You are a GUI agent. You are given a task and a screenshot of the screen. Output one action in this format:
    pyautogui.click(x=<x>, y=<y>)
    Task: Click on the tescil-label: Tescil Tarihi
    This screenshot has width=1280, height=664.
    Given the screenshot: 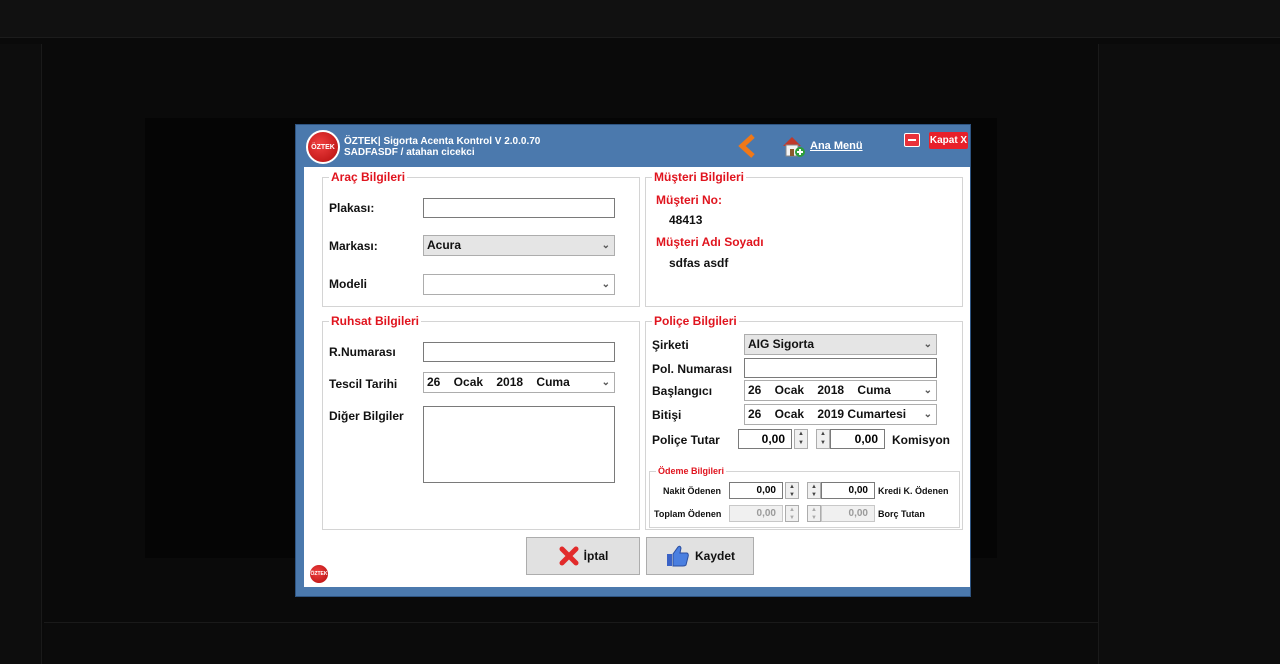 What is the action you would take?
    pyautogui.click(x=363, y=384)
    